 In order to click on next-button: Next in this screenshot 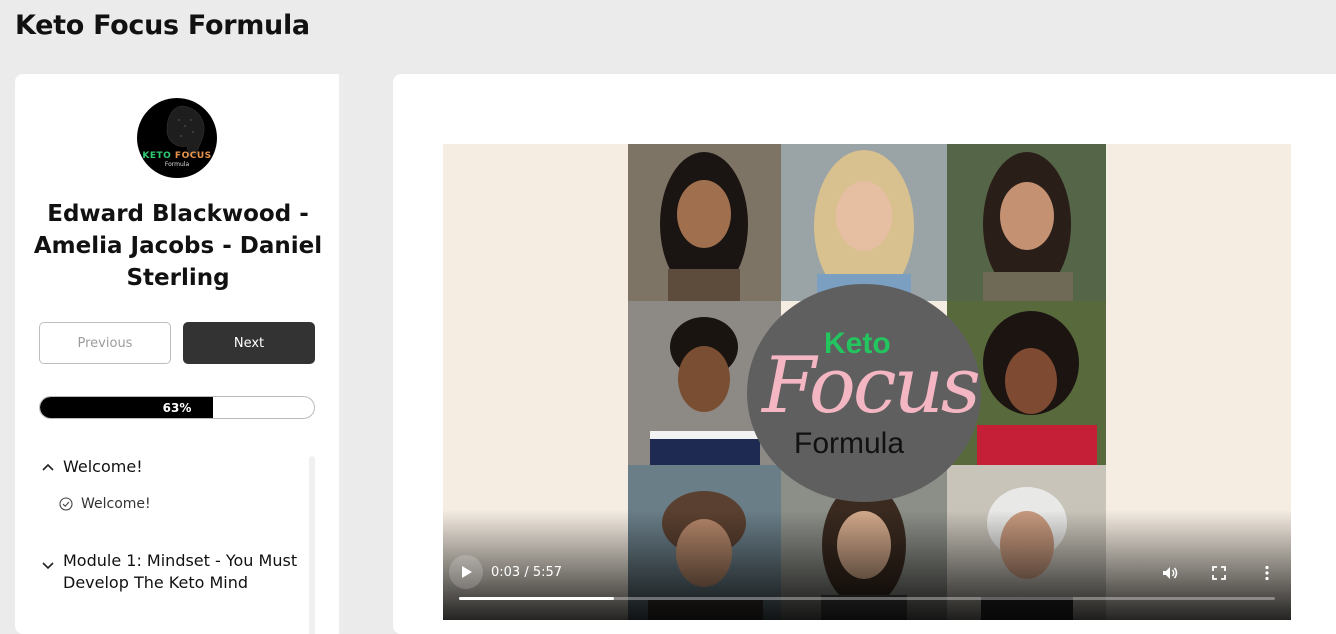, I will do `click(249, 343)`.